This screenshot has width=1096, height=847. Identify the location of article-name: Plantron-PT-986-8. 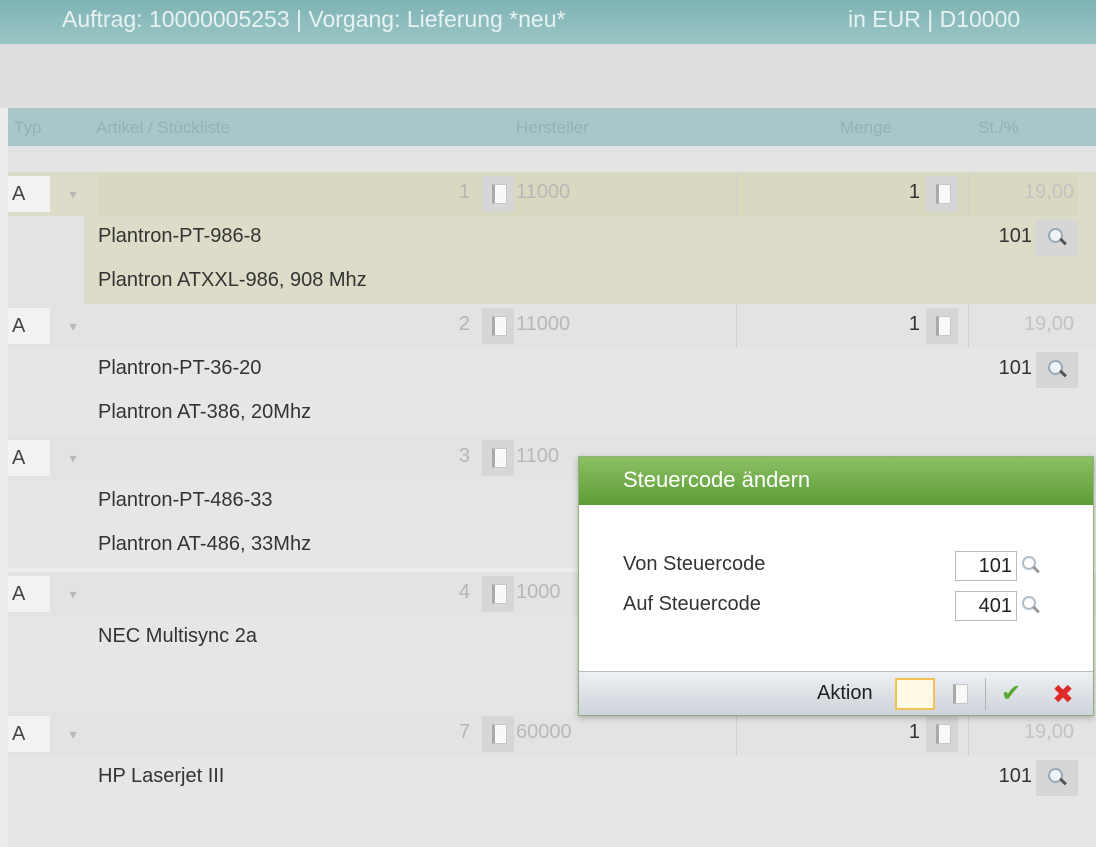
(528, 238).